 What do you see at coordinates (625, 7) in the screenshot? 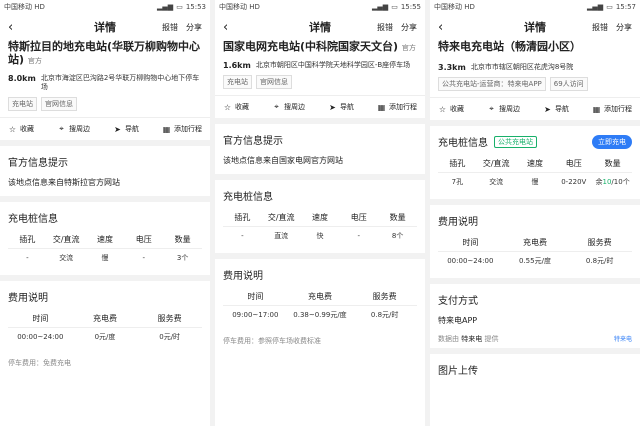
I see `time: 15:57` at bounding box center [625, 7].